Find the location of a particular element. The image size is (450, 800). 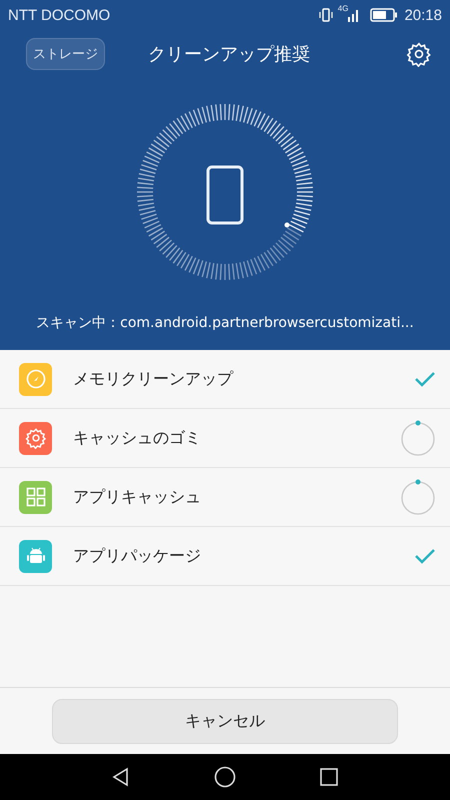

screen-title: クリーンアップ推奨 is located at coordinates (229, 54).